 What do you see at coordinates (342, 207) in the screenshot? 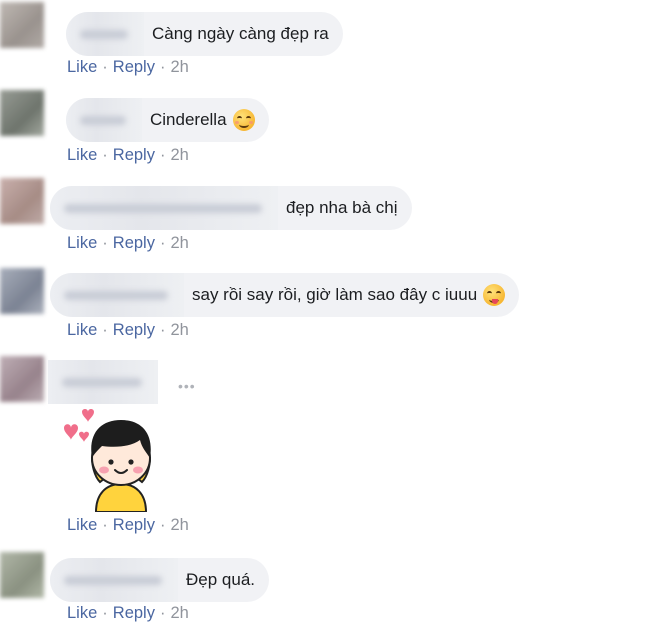
I see `comment-text: đẹp nha bà chị` at bounding box center [342, 207].